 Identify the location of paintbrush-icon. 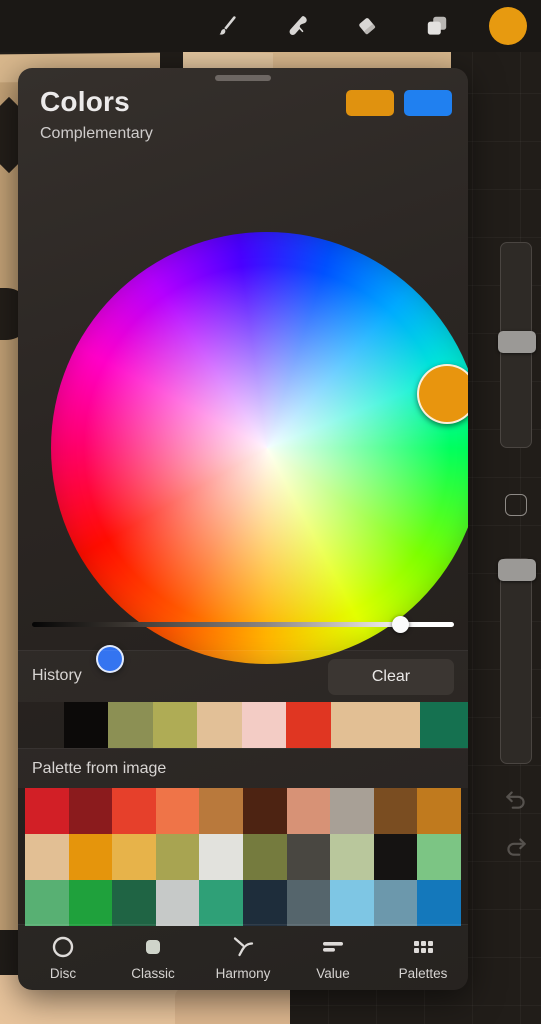
(227, 26).